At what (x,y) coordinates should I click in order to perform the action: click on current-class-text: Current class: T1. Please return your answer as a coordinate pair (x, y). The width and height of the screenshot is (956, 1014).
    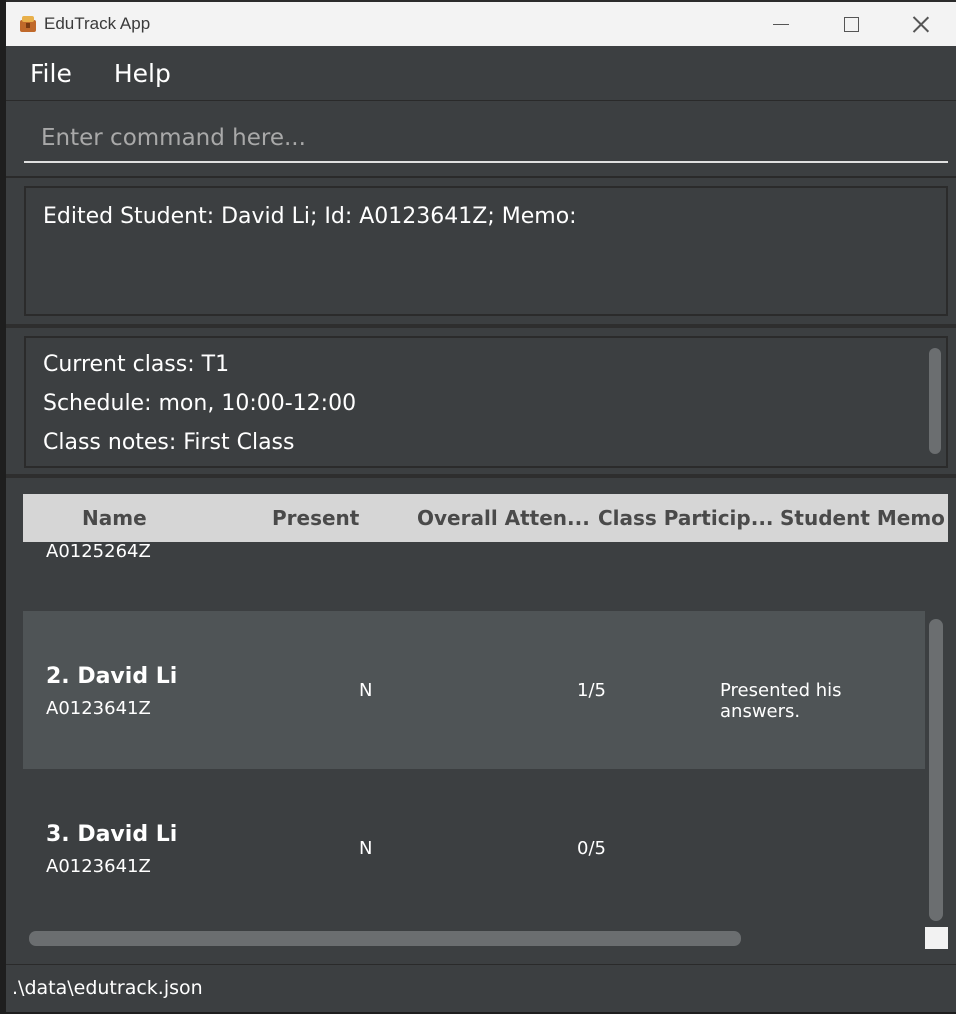
    Looking at the image, I should click on (136, 364).